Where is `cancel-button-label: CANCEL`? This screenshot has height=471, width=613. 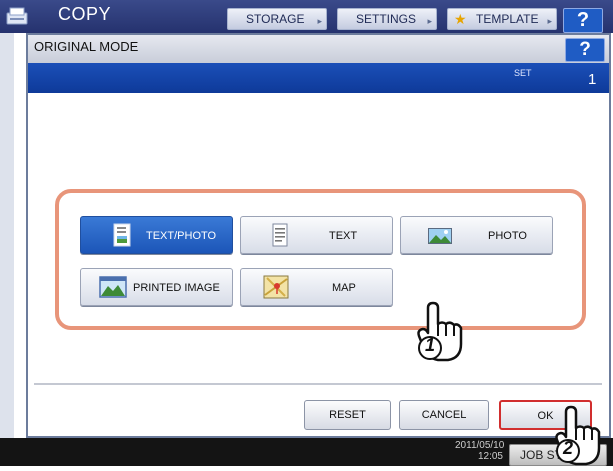 cancel-button-label: CANCEL is located at coordinates (444, 415).